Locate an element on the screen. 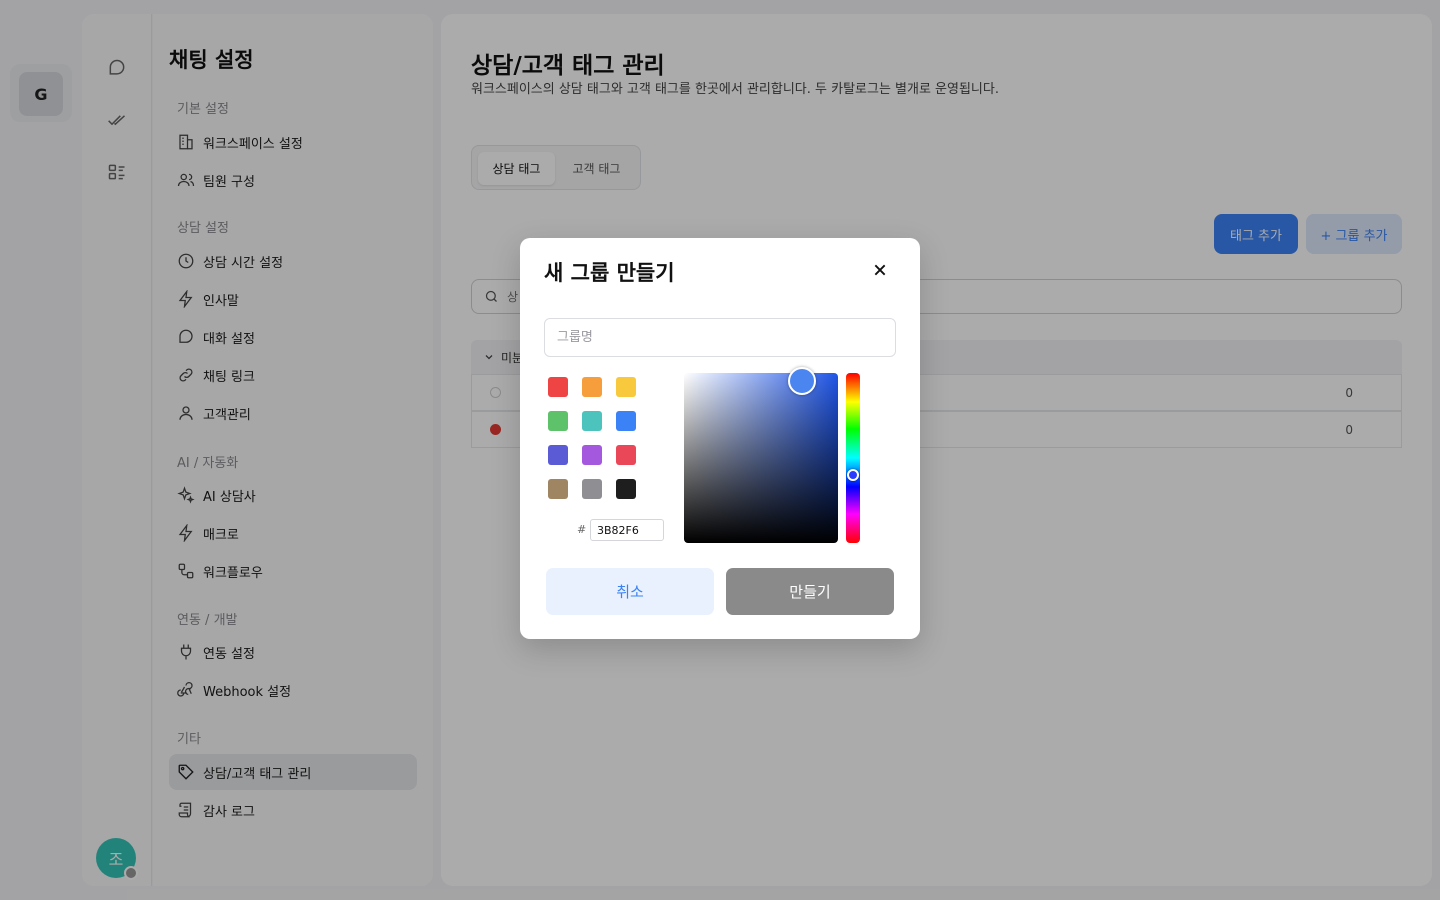  modal-title: 새 그룹 만들기 is located at coordinates (609, 273).